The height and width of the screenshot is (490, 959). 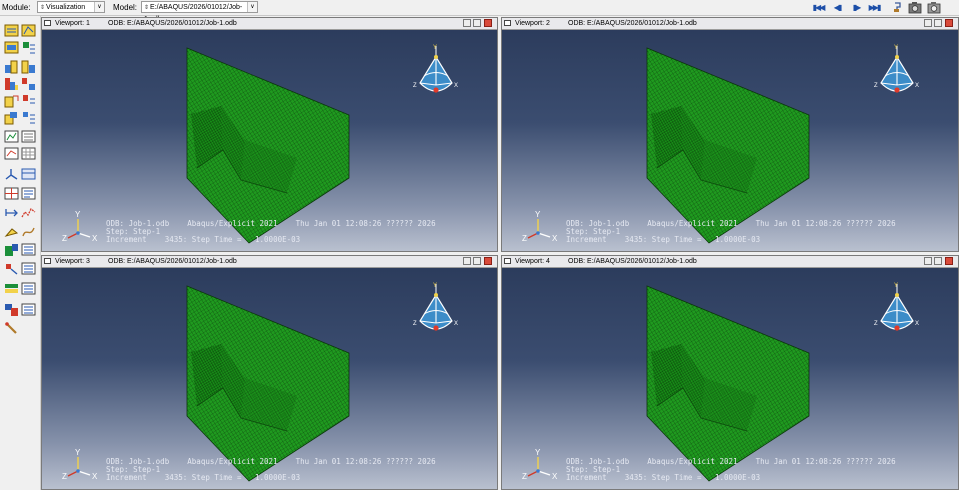 What do you see at coordinates (28, 117) in the screenshot?
I see `animate-options-icon` at bounding box center [28, 117].